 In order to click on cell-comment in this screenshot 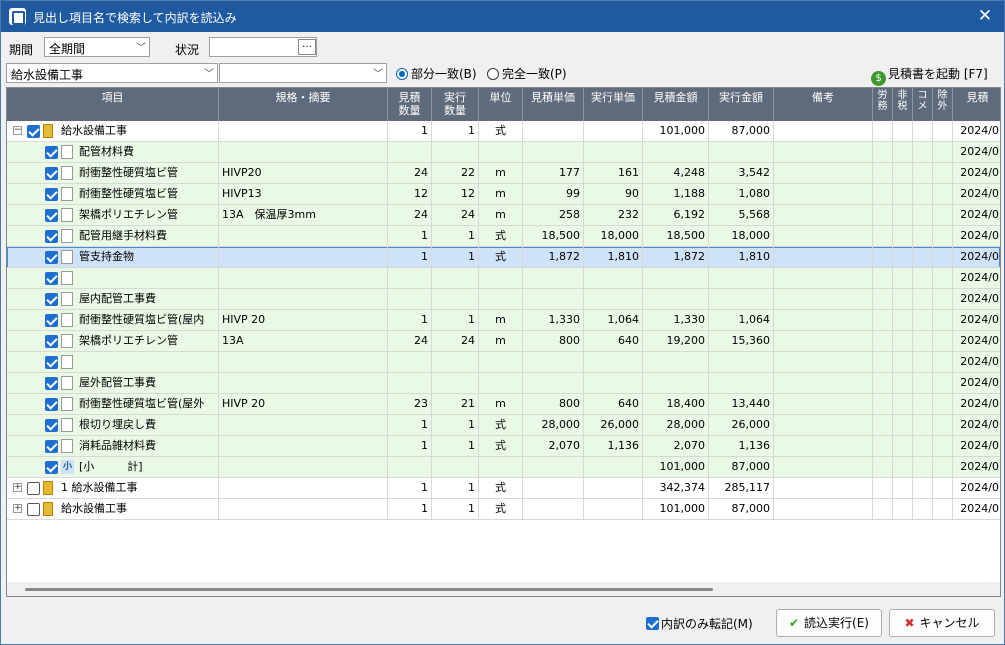, I will do `click(923, 278)`.